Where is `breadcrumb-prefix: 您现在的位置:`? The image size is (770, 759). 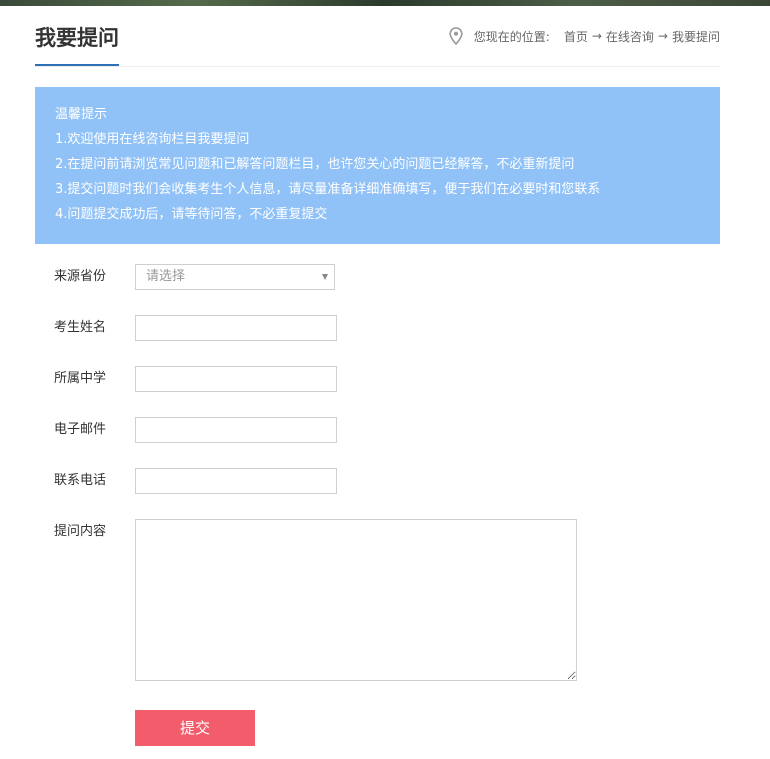 breadcrumb-prefix: 您现在的位置: is located at coordinates (511, 36).